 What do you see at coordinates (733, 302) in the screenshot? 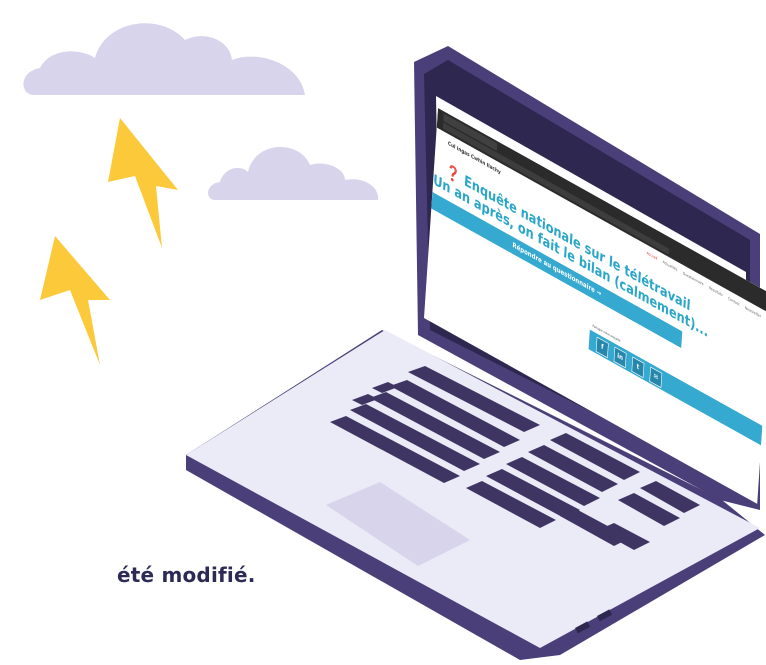
I see `nav-item: Contact` at bounding box center [733, 302].